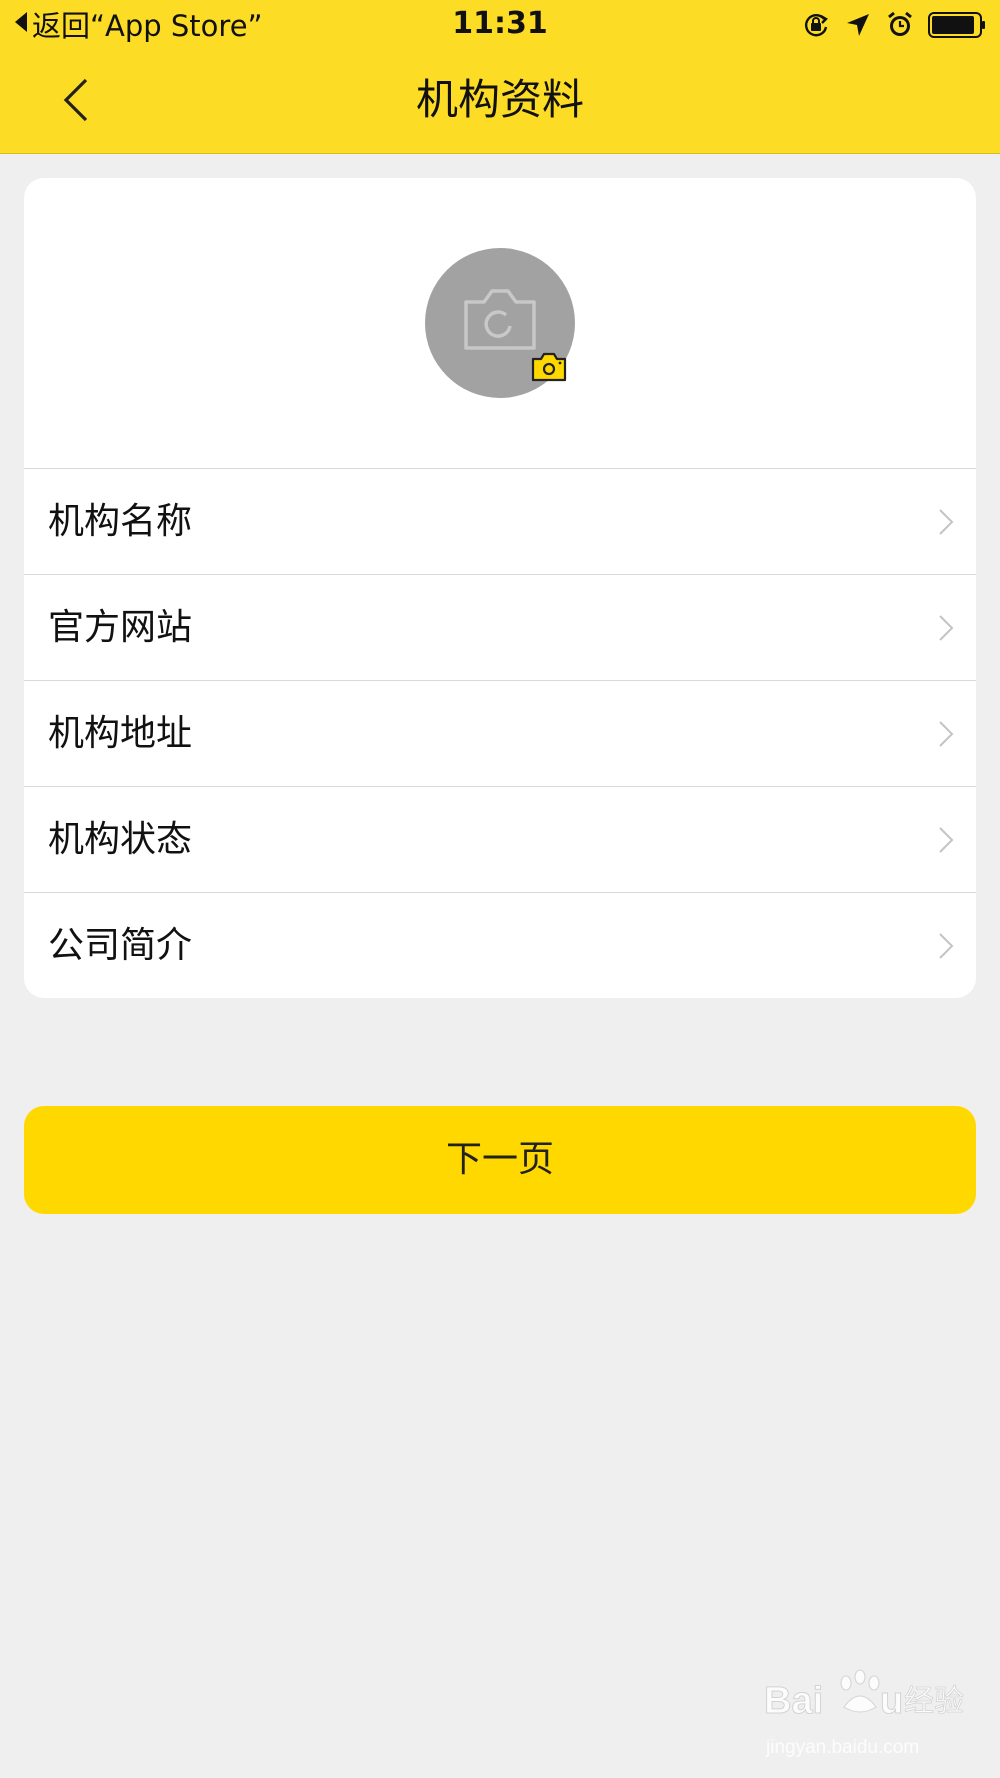 The width and height of the screenshot is (1000, 1778). Describe the element at coordinates (120, 627) in the screenshot. I see `list-item-label: 官方网站` at that location.